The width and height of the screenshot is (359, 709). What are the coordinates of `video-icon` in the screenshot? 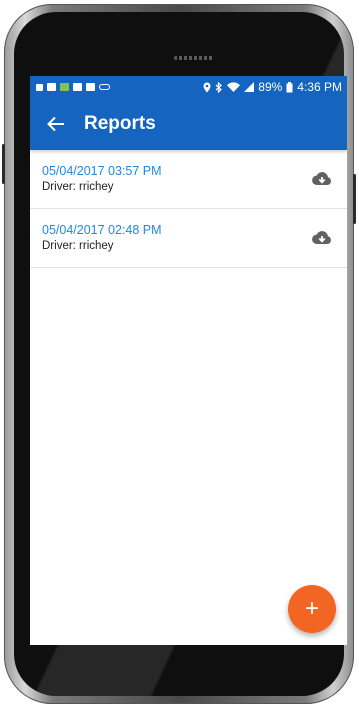 It's located at (39, 87).